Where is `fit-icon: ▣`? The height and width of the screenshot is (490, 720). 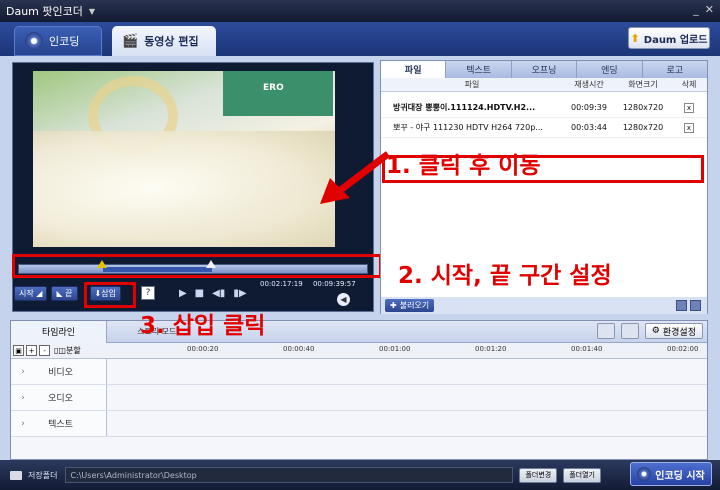
fit-icon: ▣ is located at coordinates (18, 350).